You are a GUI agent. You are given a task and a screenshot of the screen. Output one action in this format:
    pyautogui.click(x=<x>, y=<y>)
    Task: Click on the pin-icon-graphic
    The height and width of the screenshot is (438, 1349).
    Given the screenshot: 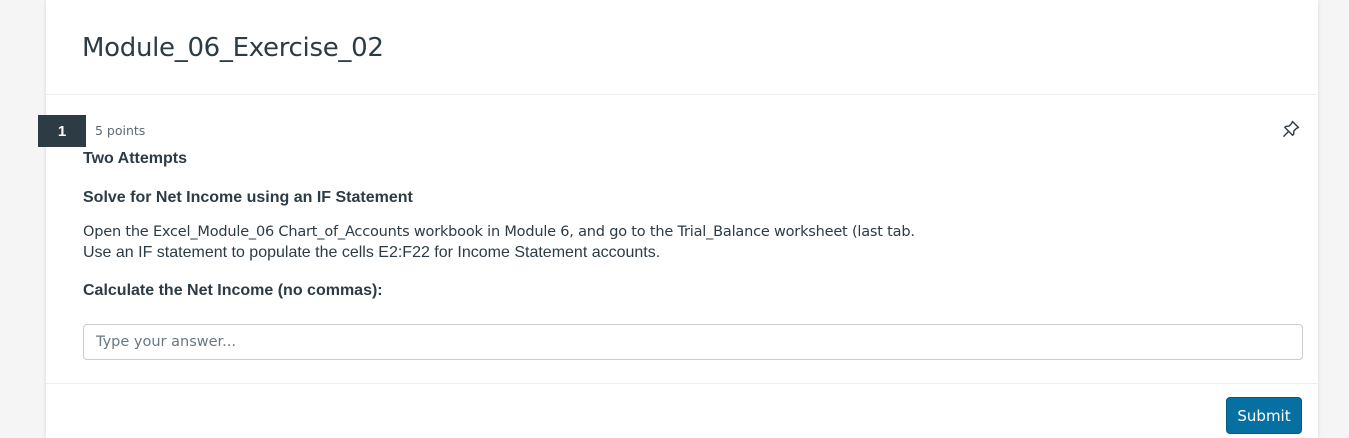 What is the action you would take?
    pyautogui.click(x=1291, y=128)
    